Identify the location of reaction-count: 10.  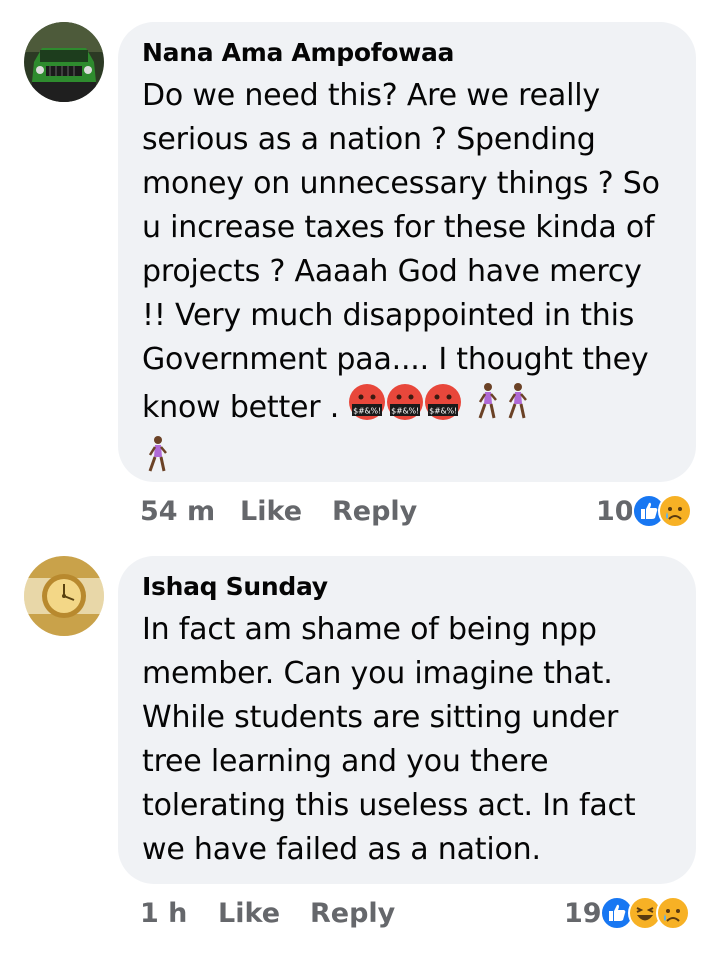
(615, 512).